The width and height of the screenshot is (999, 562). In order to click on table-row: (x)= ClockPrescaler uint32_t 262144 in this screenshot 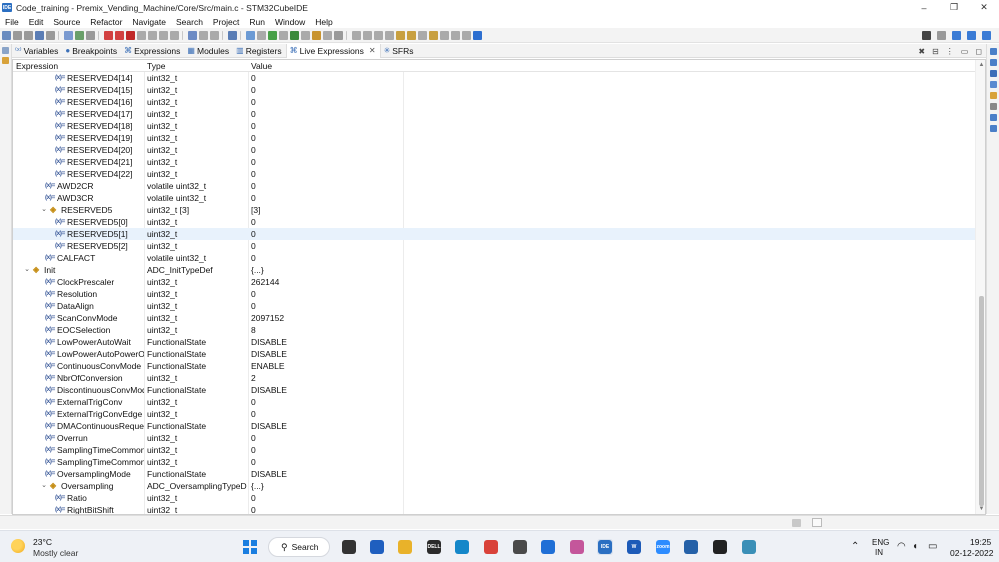, I will do `click(494, 282)`.